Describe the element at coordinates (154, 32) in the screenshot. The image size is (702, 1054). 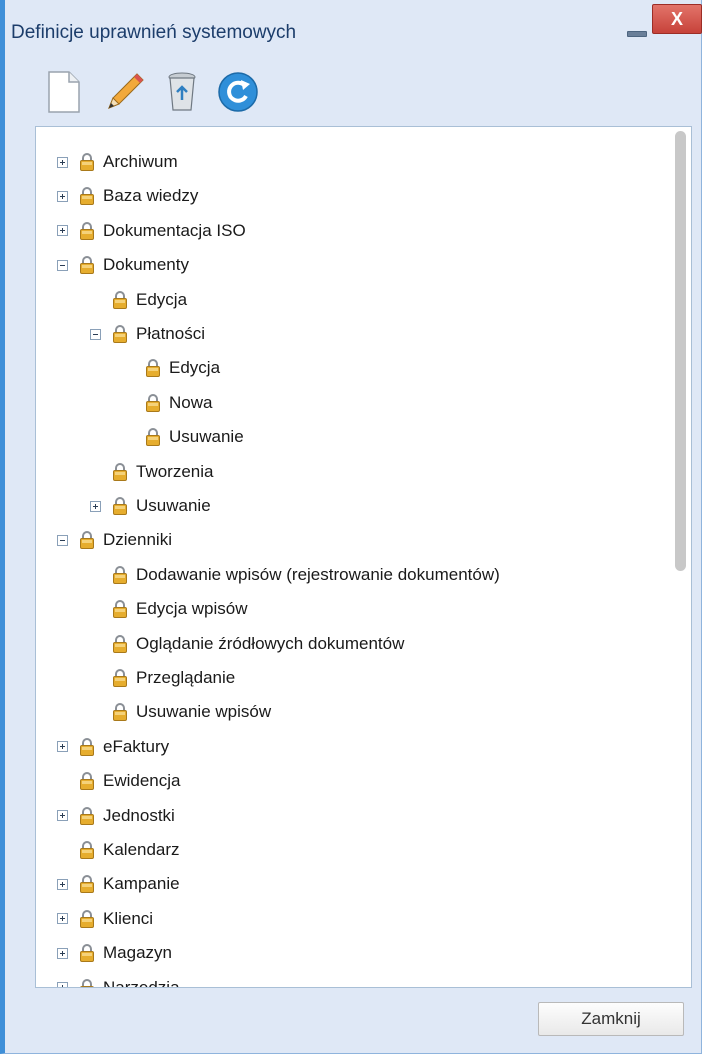
I see `window-title: Definicje uprawnień systemowych` at that location.